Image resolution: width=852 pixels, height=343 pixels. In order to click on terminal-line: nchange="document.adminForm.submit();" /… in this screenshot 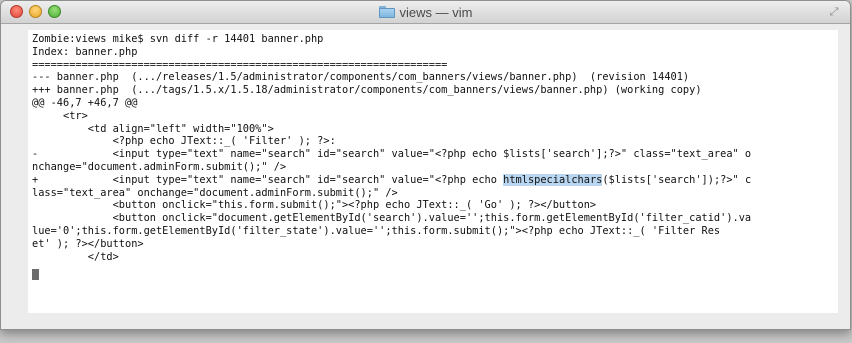, I will do `click(159, 166)`.